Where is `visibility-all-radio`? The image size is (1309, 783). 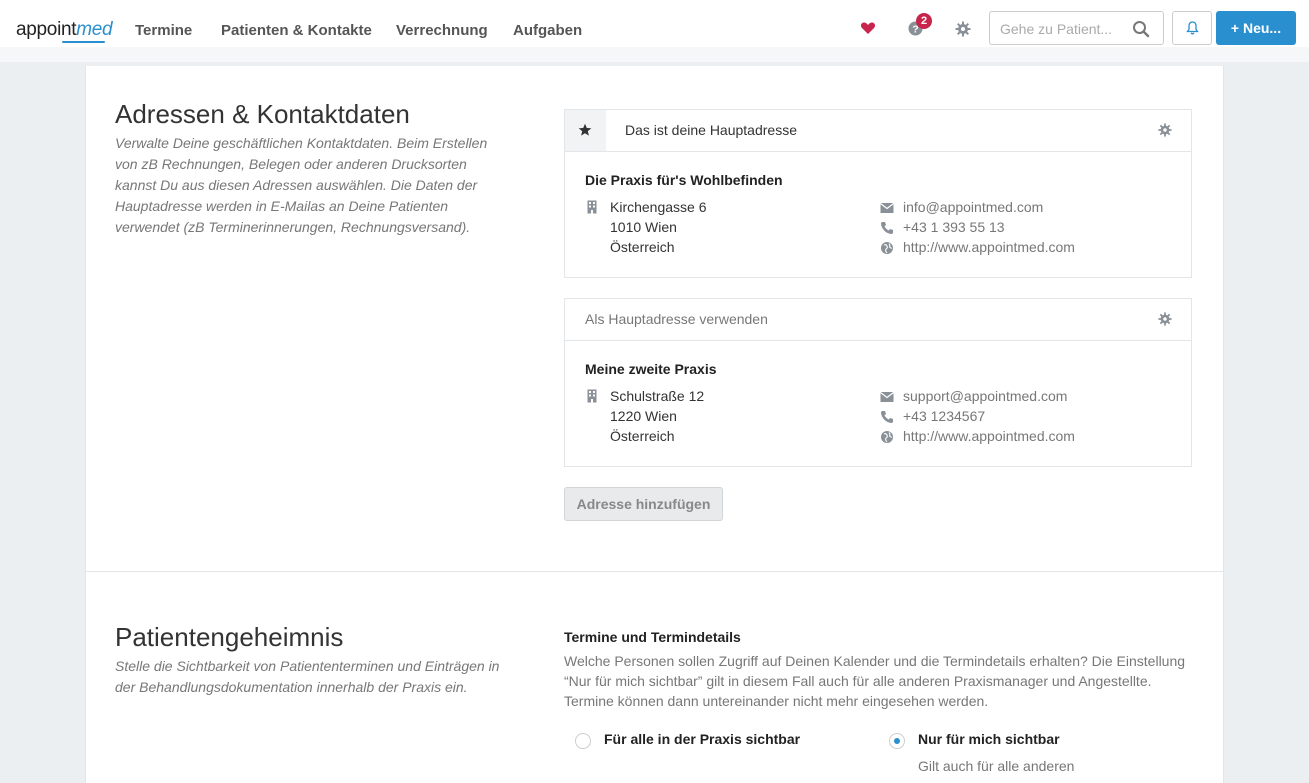
visibility-all-radio is located at coordinates (583, 741).